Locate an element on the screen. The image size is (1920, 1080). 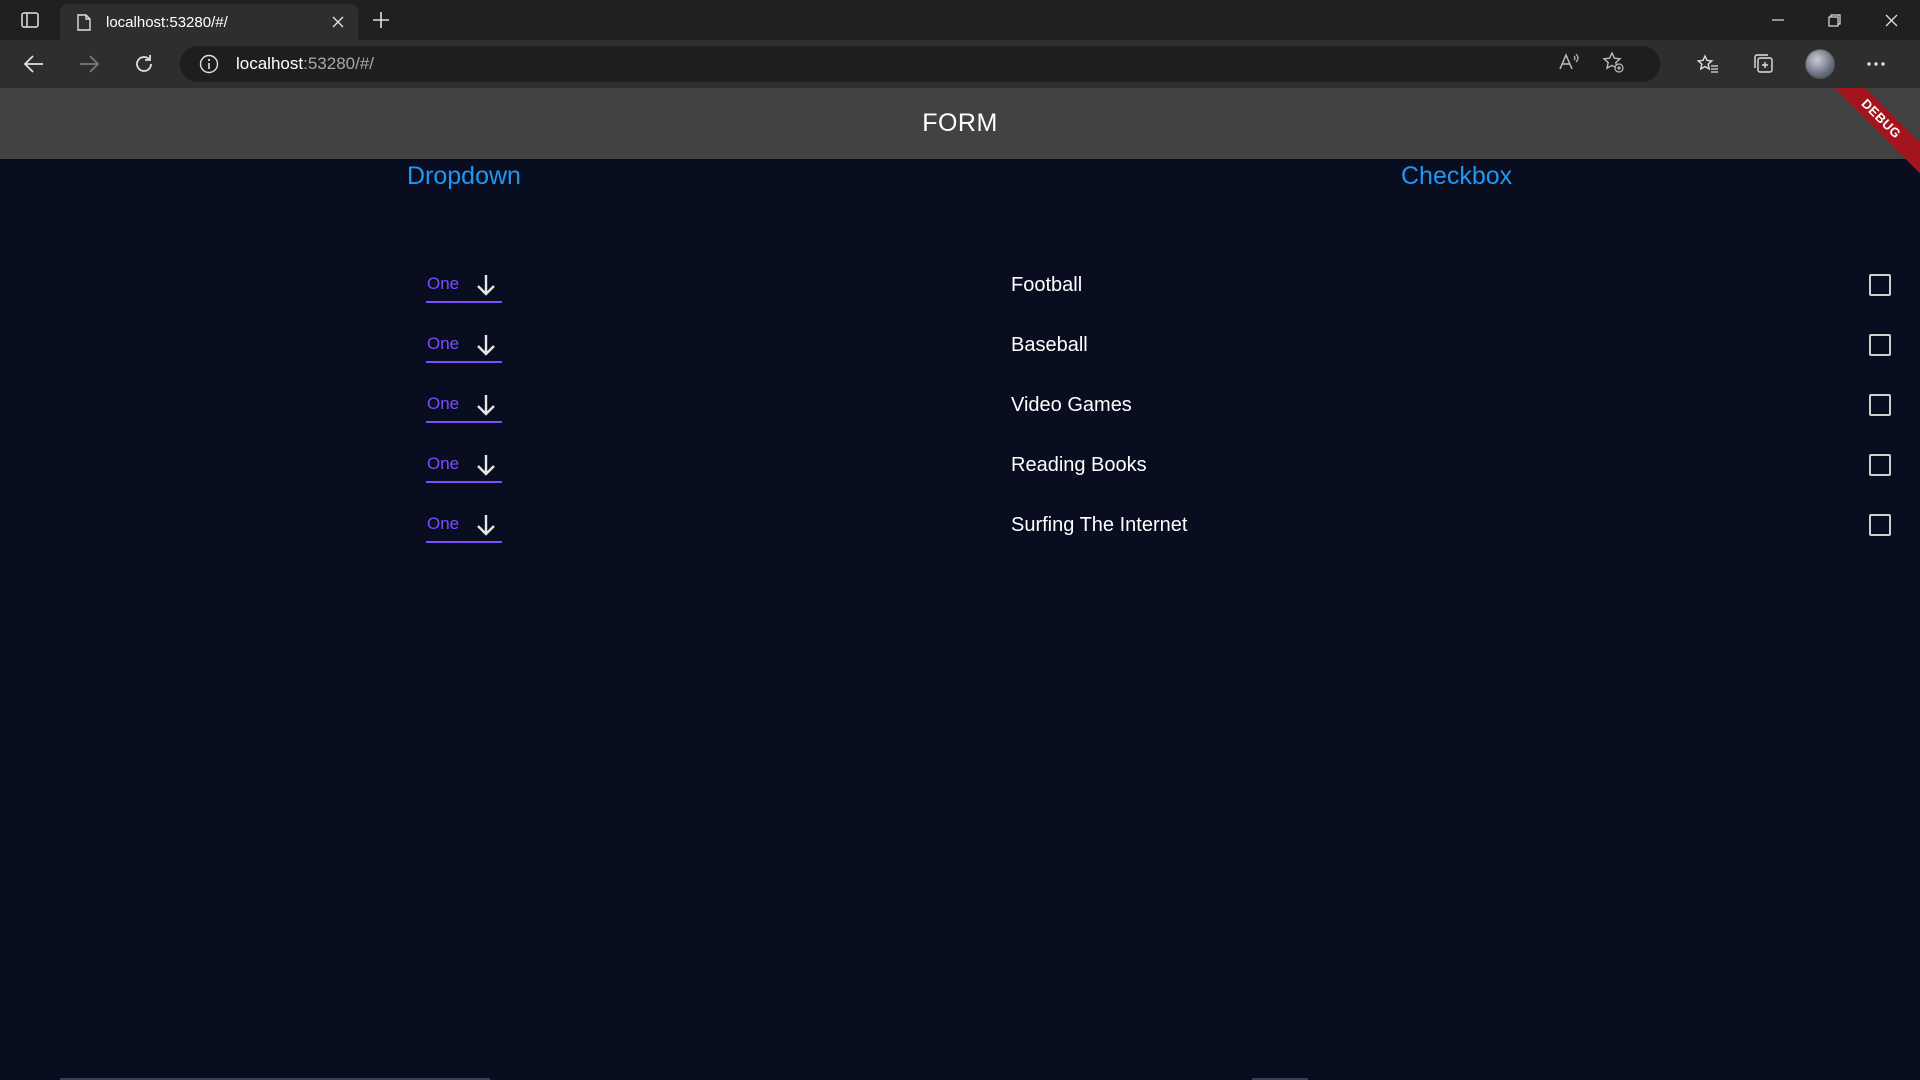
checkbox-baseball is located at coordinates (1880, 345).